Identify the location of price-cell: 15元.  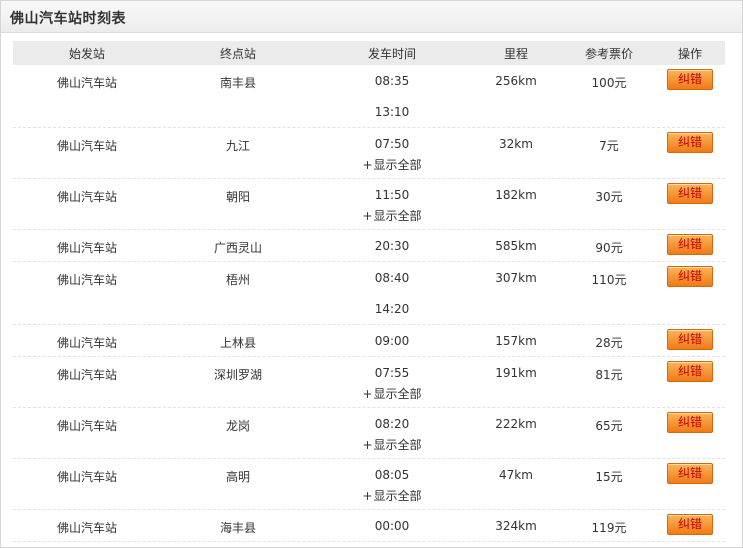
(609, 477).